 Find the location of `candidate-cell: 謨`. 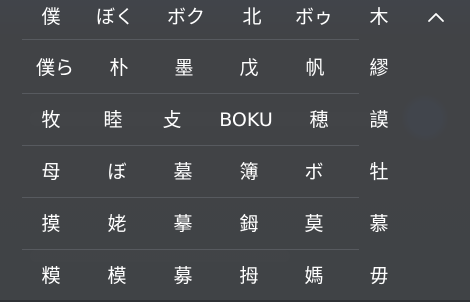

candidate-cell: 謨 is located at coordinates (379, 120).